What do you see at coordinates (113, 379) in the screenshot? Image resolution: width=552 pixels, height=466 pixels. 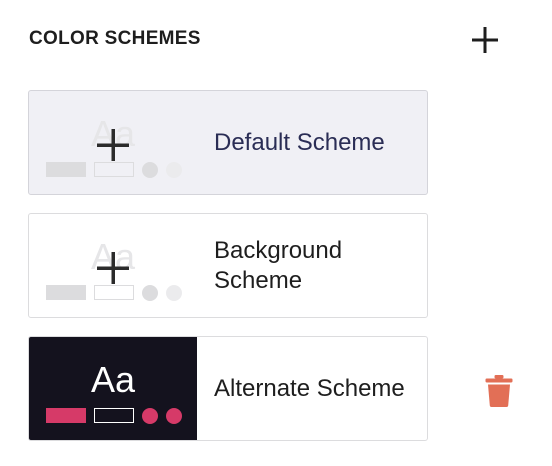 I see `preview-sample-text: Aa` at bounding box center [113, 379].